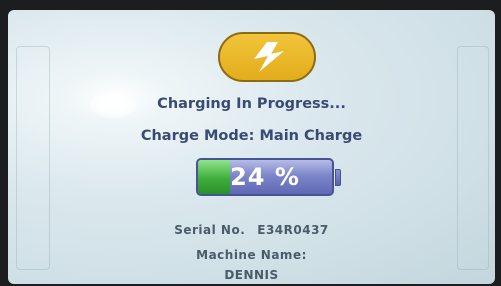 The width and height of the screenshot is (501, 286). What do you see at coordinates (197, 136) in the screenshot?
I see `charge-mode-label: Charge Mode:` at bounding box center [197, 136].